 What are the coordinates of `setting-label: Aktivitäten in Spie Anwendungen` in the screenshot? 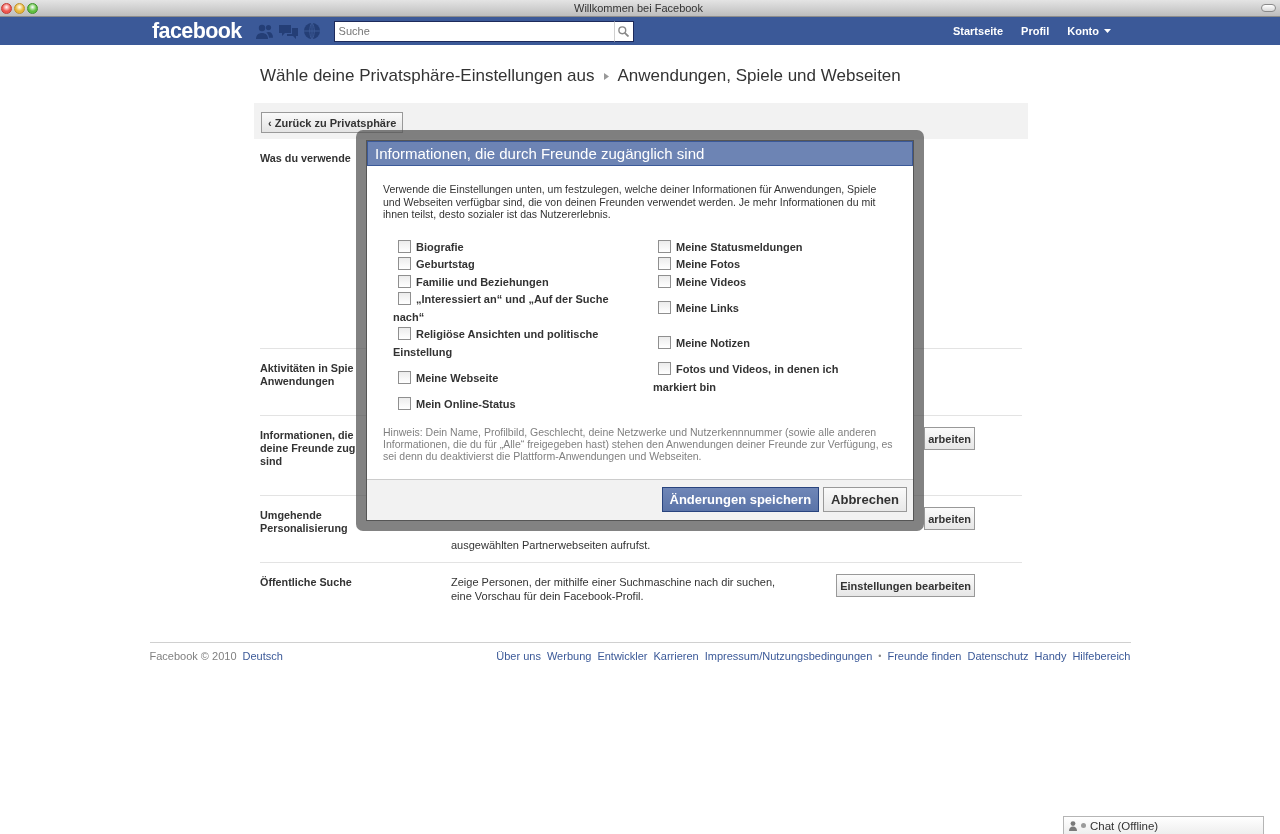 It's located at (307, 375).